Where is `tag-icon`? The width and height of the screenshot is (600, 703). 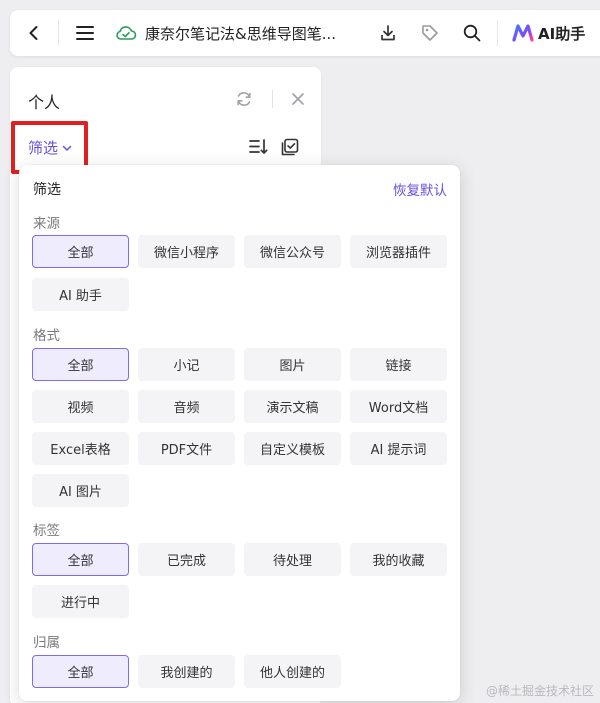 tag-icon is located at coordinates (430, 33).